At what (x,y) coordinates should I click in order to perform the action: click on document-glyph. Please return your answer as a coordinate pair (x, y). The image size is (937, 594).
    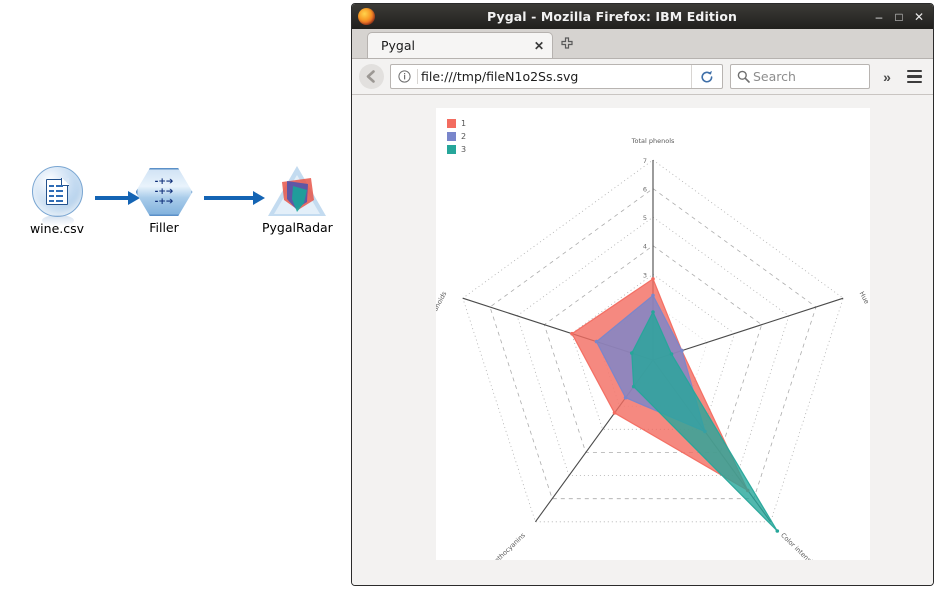
    Looking at the image, I should click on (57, 191).